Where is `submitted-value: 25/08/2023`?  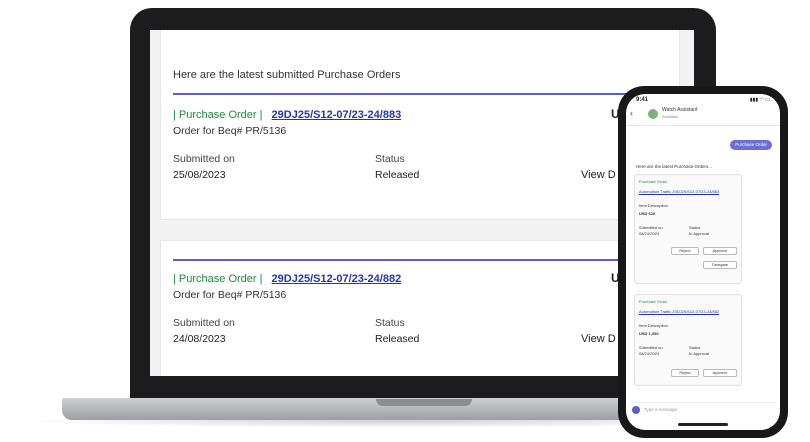
submitted-value: 25/08/2023 is located at coordinates (199, 175).